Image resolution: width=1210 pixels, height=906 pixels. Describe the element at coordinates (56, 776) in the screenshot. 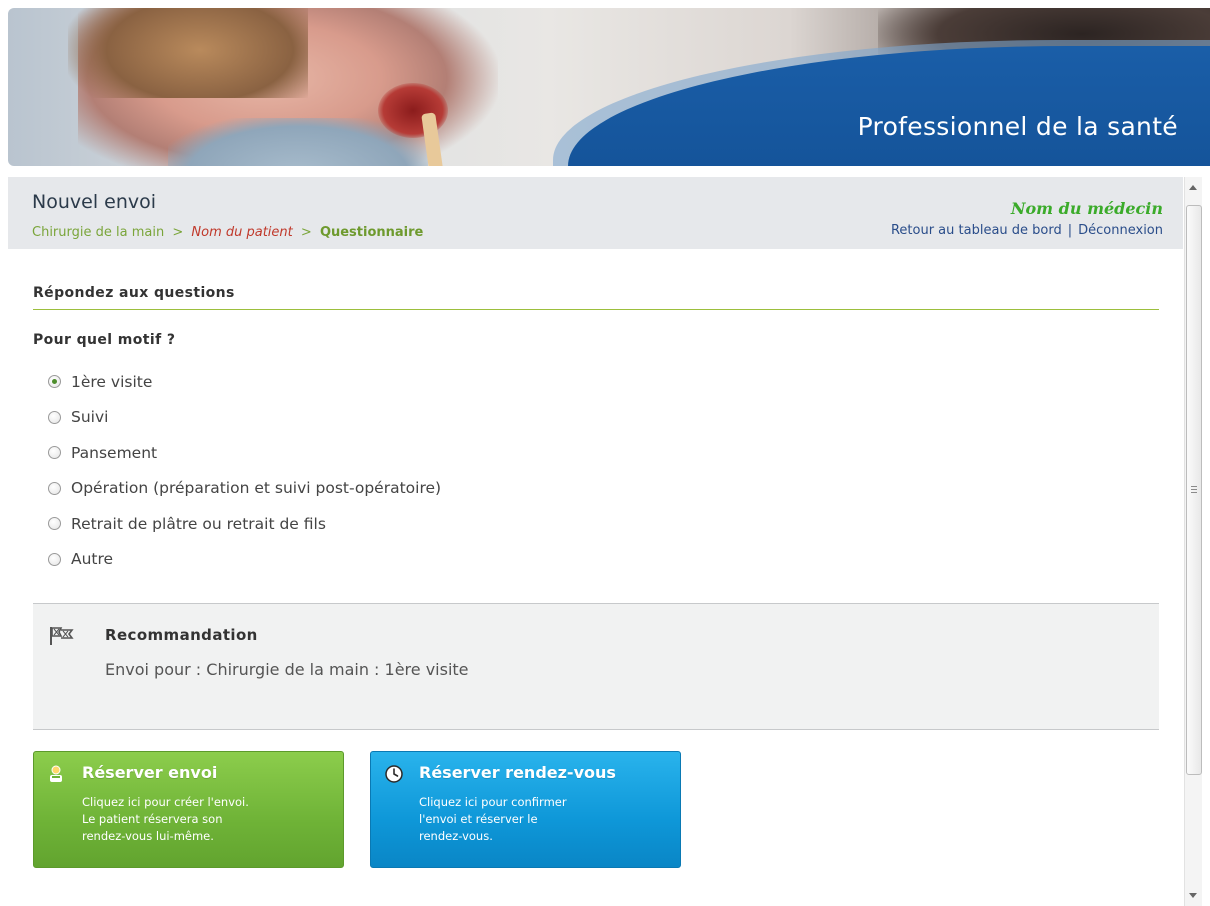

I see `person-icon` at that location.